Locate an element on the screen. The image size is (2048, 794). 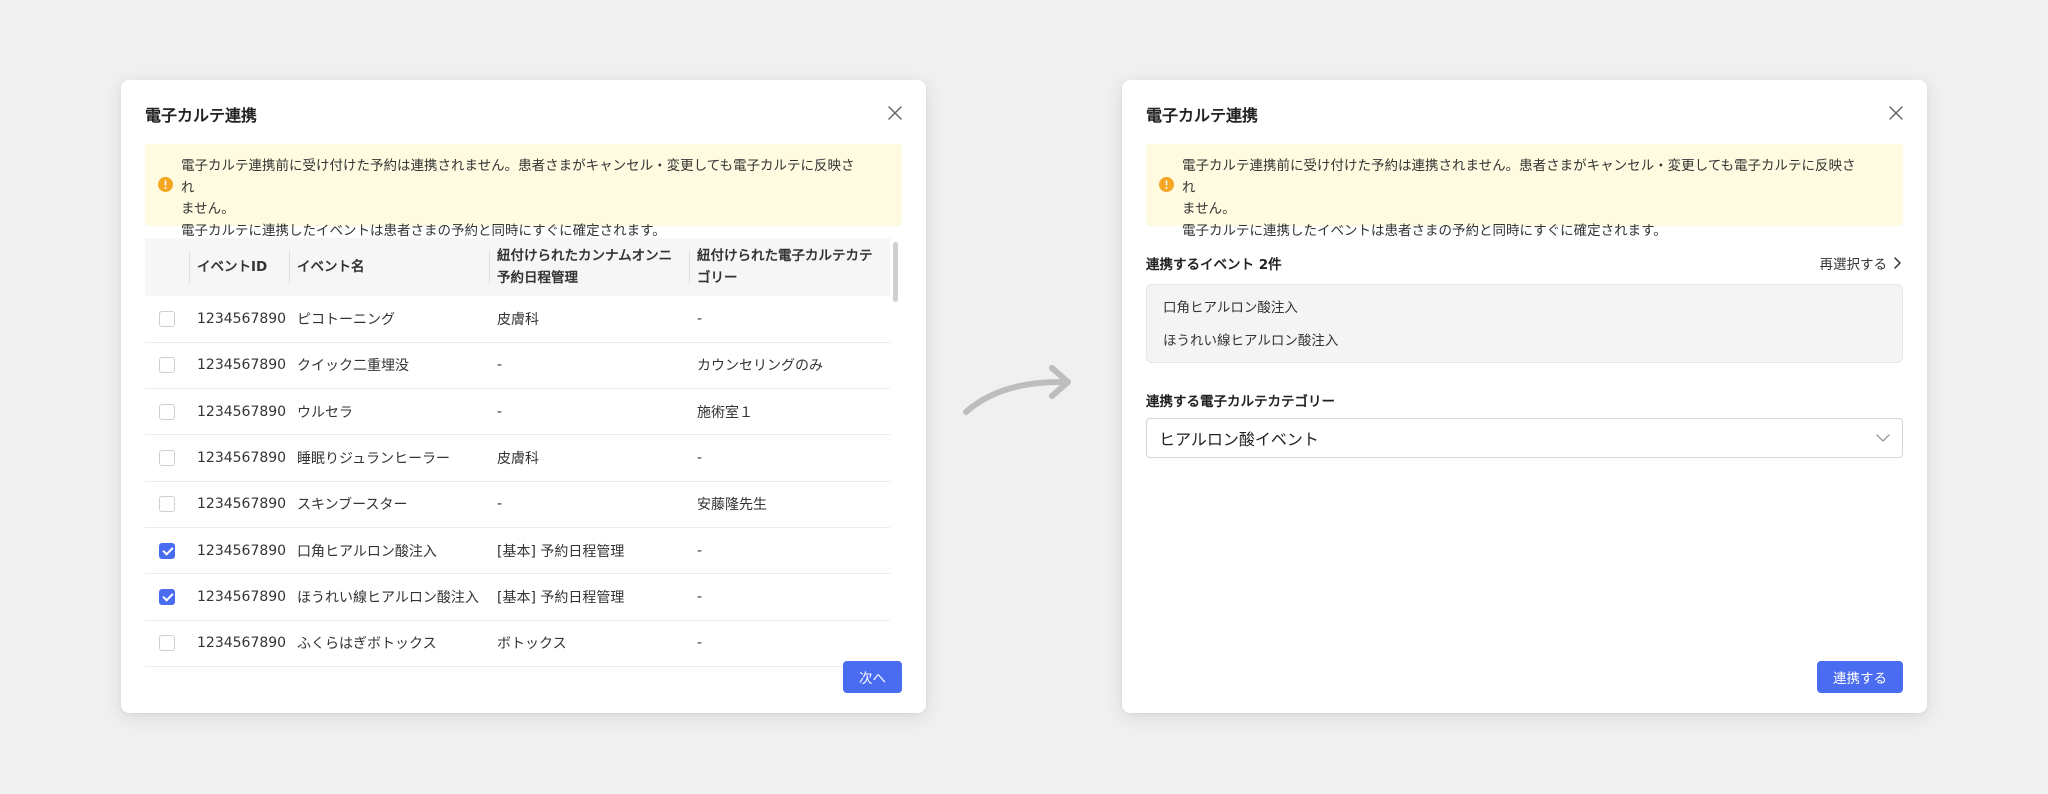
table-row: 1234567890 ウルセラ - 施術室１ is located at coordinates (517, 412).